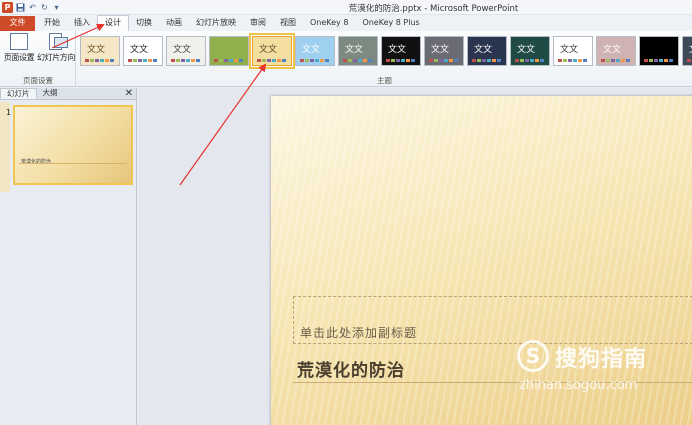 This screenshot has height=425, width=692. I want to click on close-icon: ✕, so click(129, 93).